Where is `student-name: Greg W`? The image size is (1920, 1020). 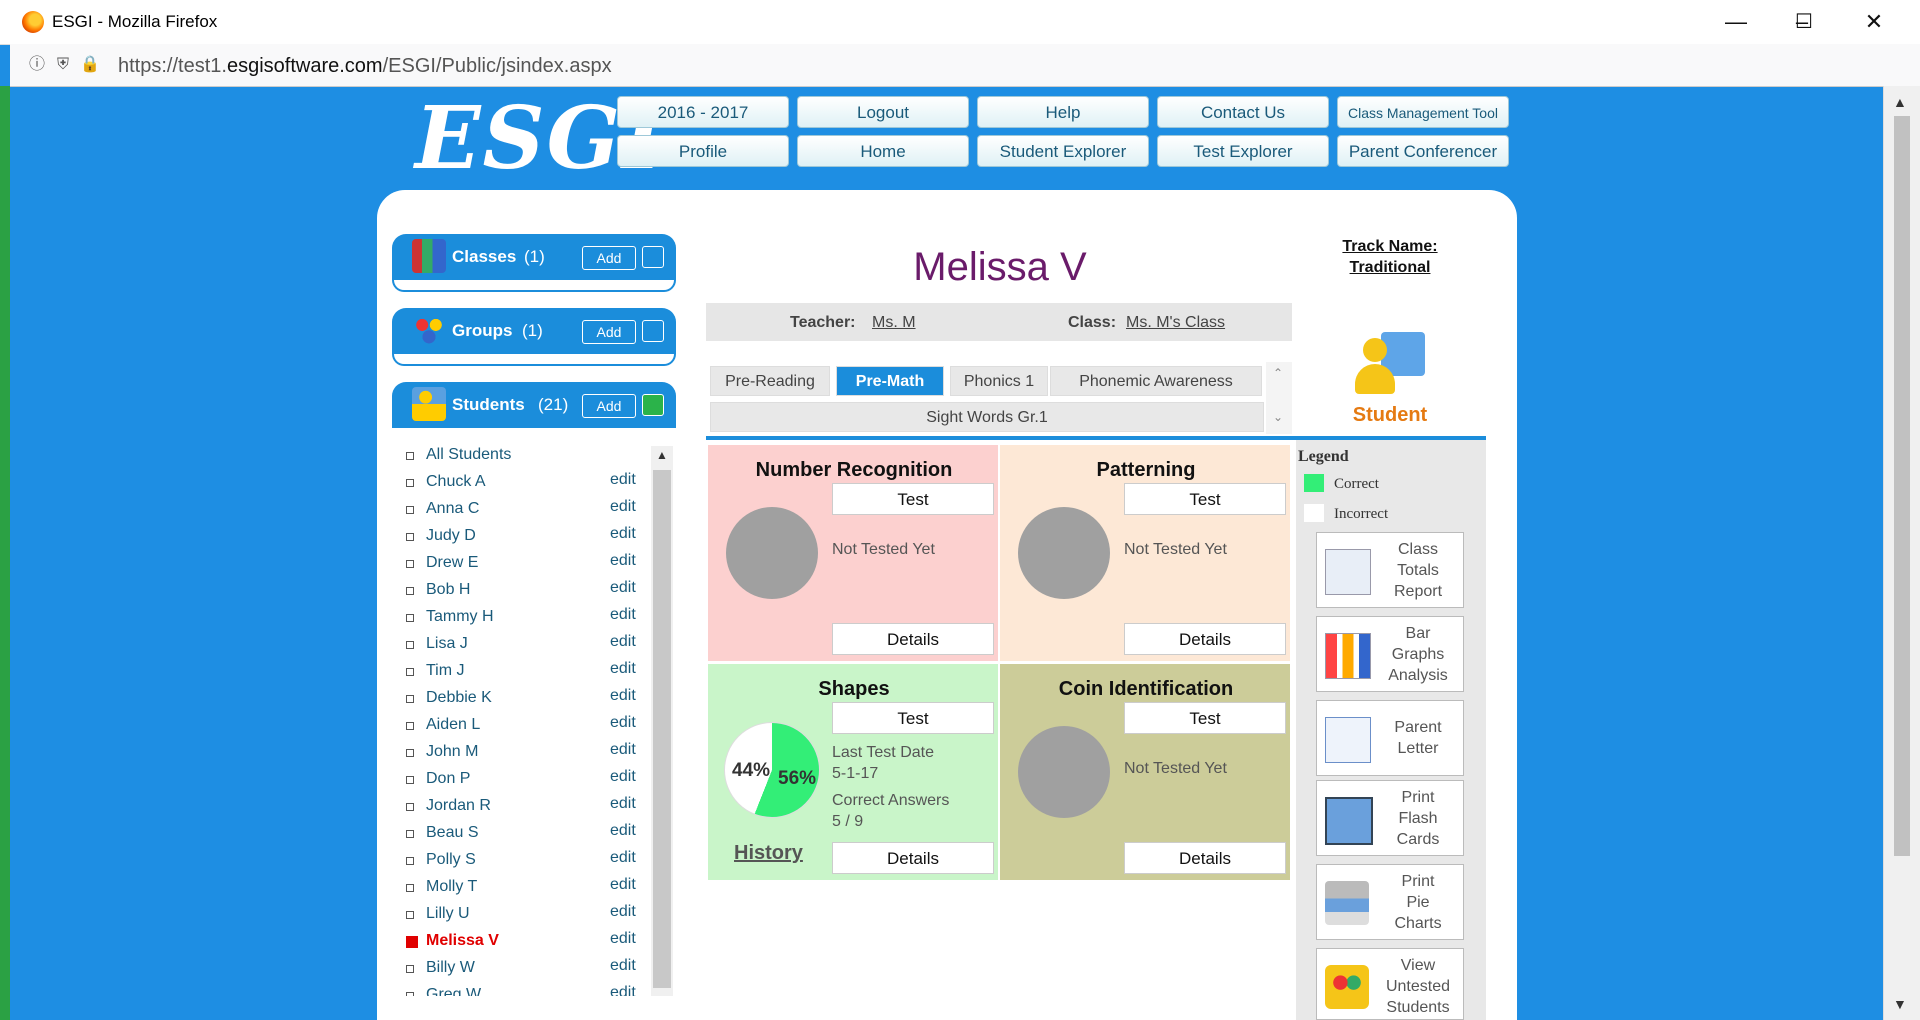 student-name: Greg W is located at coordinates (453, 991).